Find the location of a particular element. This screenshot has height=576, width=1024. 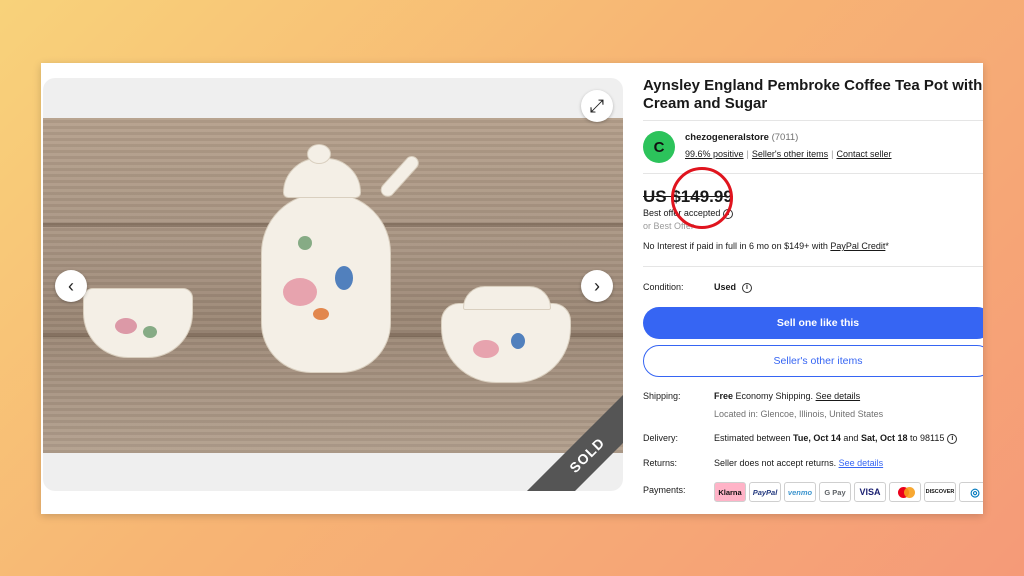

seller-other-items-link: Seller's other items is located at coordinates (790, 154).